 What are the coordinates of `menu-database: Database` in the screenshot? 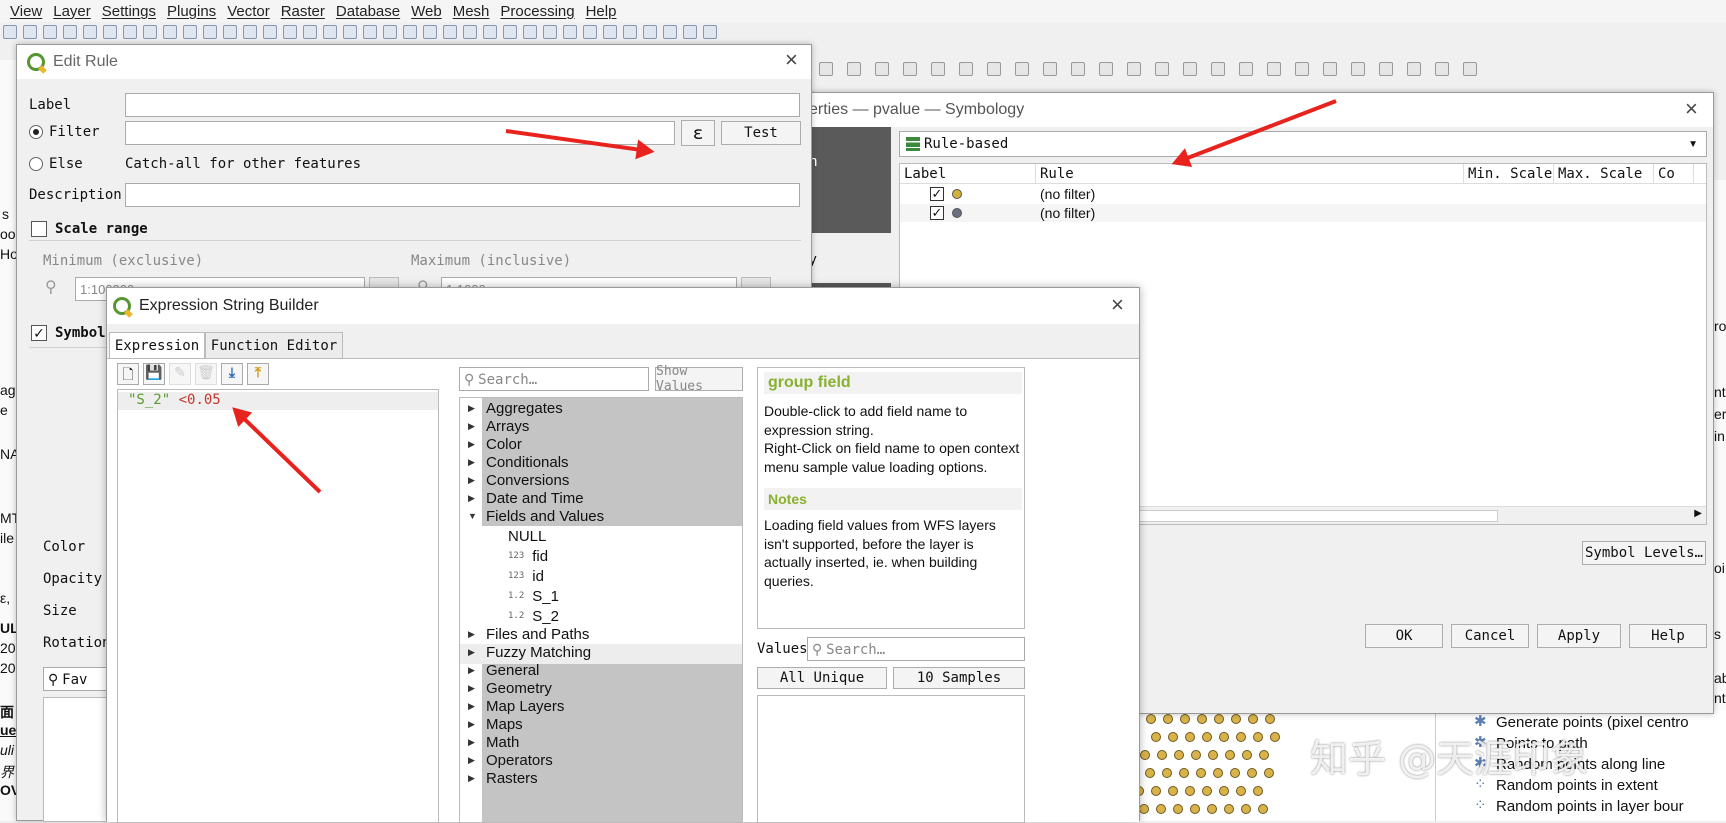 It's located at (368, 11).